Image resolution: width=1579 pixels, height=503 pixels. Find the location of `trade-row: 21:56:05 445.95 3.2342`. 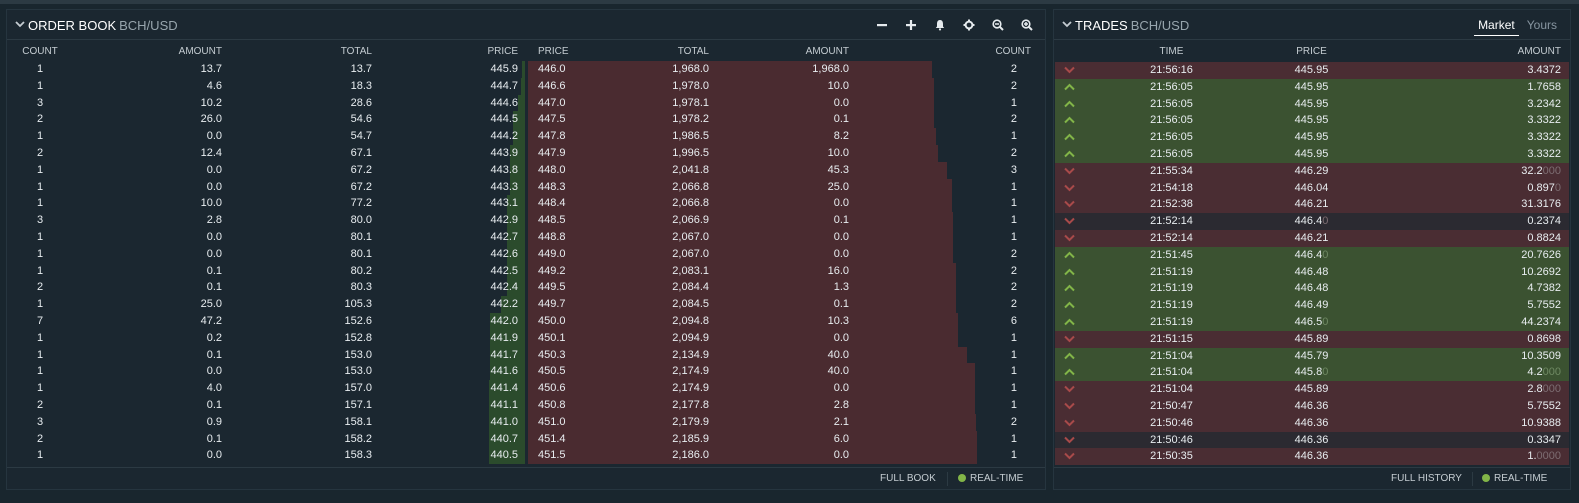

trade-row: 21:56:05 445.95 3.2342 is located at coordinates (1312, 104).